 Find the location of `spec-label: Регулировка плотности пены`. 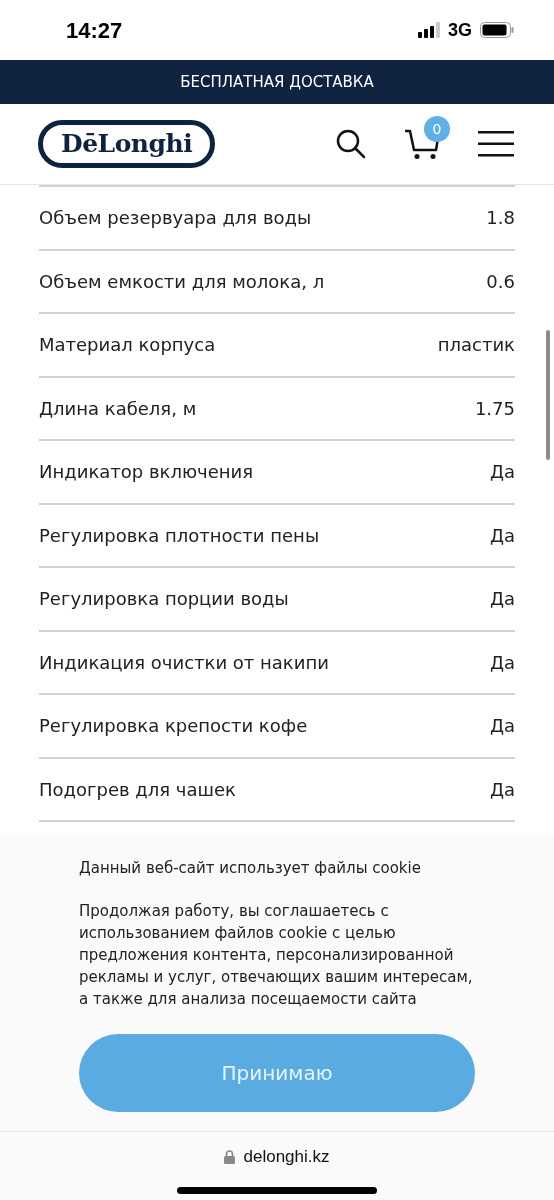

spec-label: Регулировка плотности пены is located at coordinates (179, 535).